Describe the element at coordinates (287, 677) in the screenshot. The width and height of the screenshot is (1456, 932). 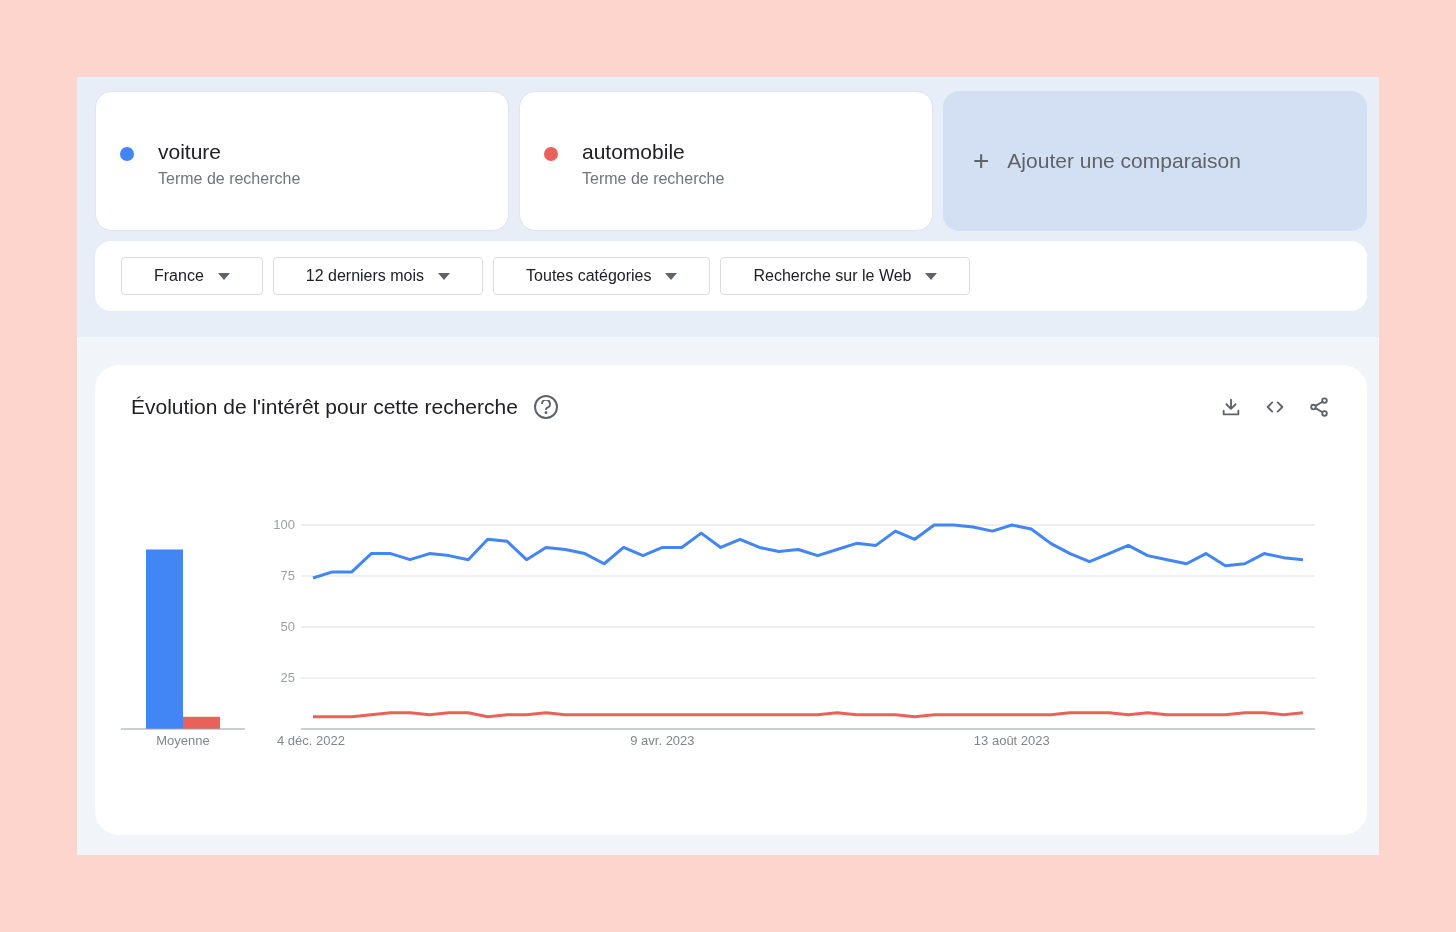
I see `axis-label: 25` at that location.